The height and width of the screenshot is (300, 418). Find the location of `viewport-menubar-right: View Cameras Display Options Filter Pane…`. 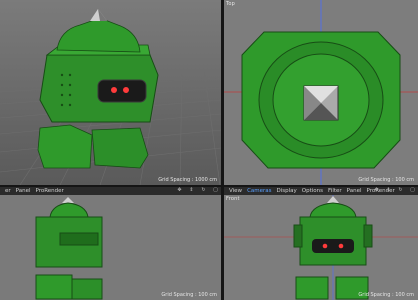

viewport-menubar-right: View Cameras Display Options Filter Pane… is located at coordinates (321, 191).